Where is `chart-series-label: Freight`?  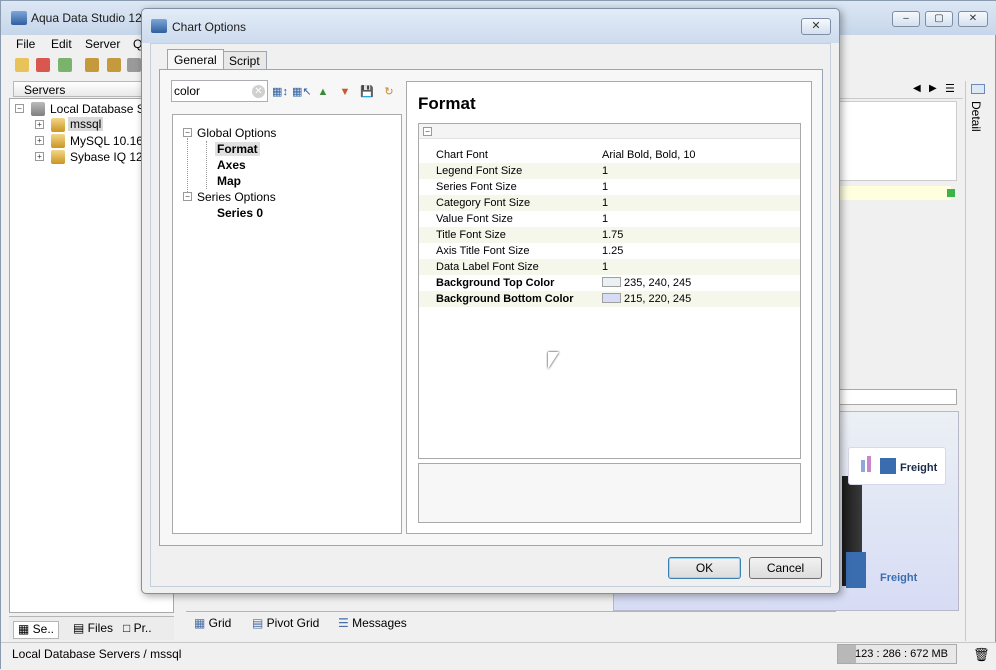
chart-series-label: Freight is located at coordinates (899, 578).